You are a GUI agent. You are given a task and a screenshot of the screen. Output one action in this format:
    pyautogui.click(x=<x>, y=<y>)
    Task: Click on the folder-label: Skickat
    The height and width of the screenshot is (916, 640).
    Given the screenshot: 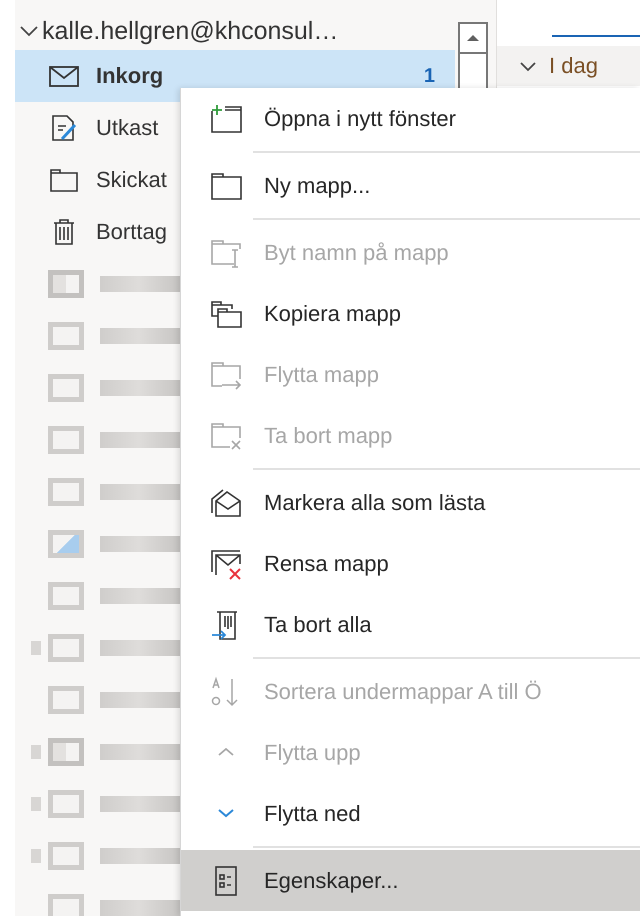 What is the action you would take?
    pyautogui.click(x=131, y=180)
    